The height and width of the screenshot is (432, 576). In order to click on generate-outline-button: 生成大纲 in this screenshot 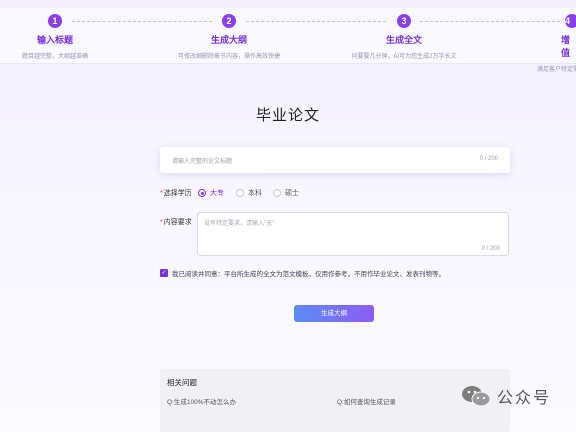, I will do `click(334, 313)`.